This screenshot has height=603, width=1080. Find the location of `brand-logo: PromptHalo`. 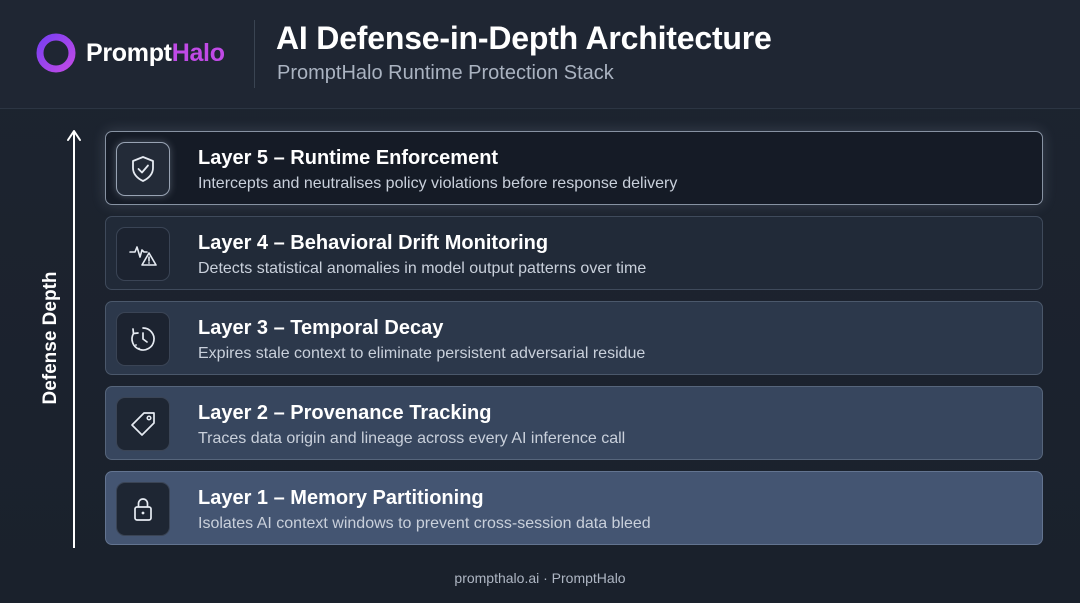

brand-logo: PromptHalo is located at coordinates (129, 53).